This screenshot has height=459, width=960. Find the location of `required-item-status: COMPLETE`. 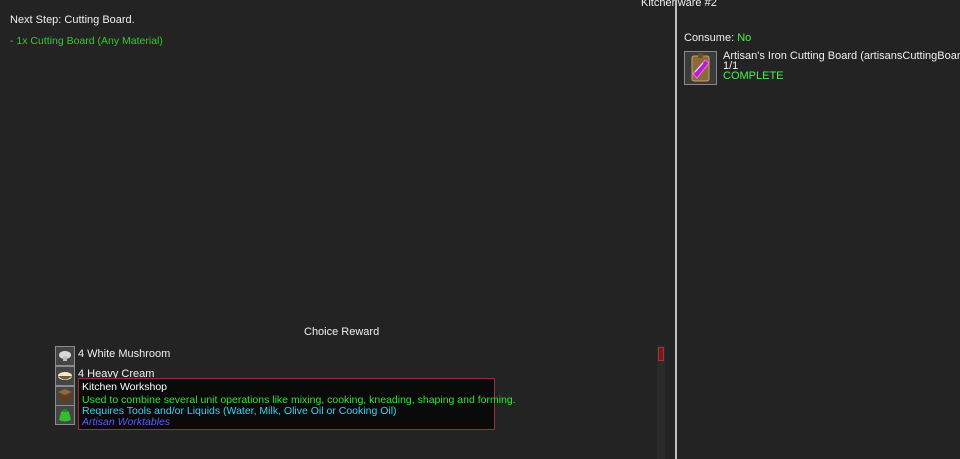

required-item-status: COMPLETE is located at coordinates (753, 76).